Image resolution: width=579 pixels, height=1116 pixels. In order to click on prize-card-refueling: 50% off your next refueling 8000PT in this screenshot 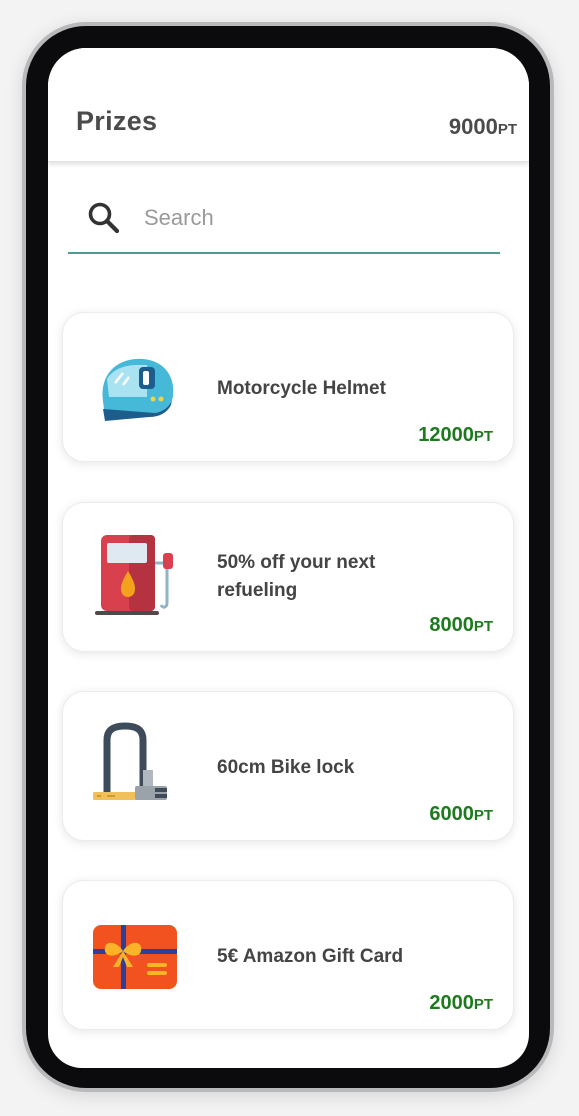, I will do `click(288, 577)`.